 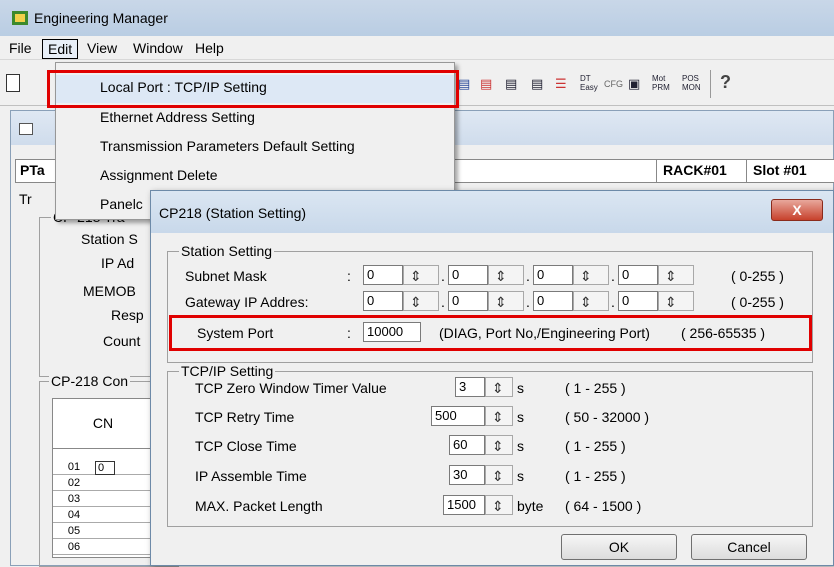 I want to click on dt-easy-icon: DT Easy, so click(x=590, y=83).